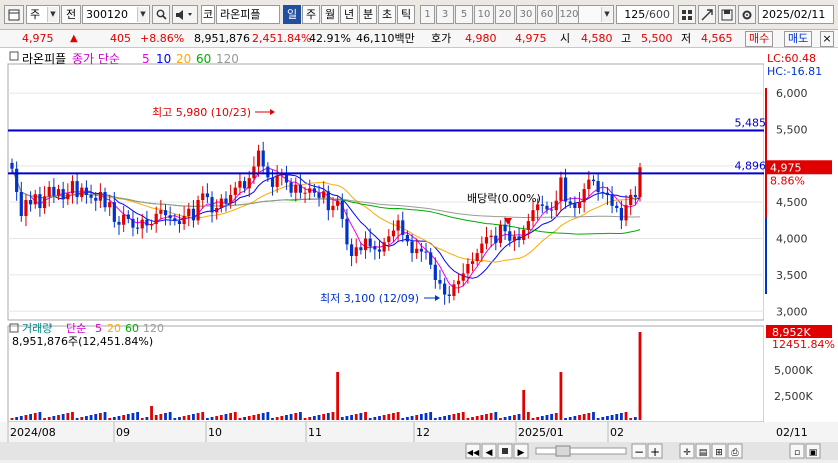 The width and height of the screenshot is (838, 463). I want to click on period-number-3: 3, so click(445, 14).